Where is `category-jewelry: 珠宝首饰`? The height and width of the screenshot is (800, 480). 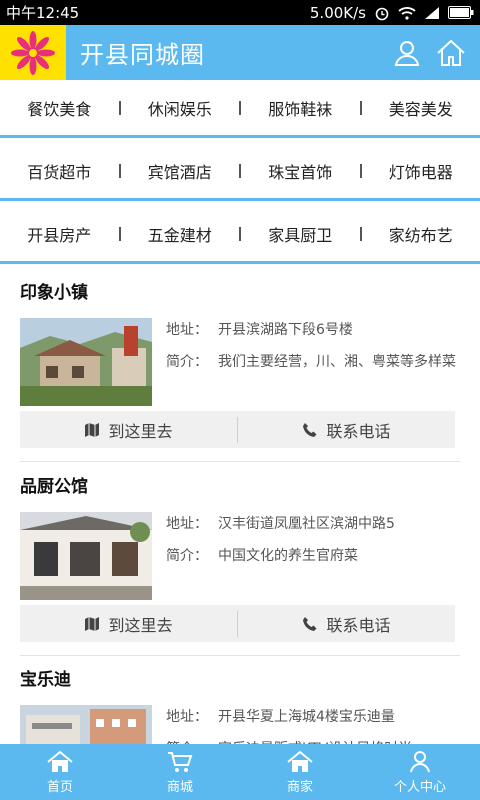 category-jewelry: 珠宝首饰 is located at coordinates (300, 171).